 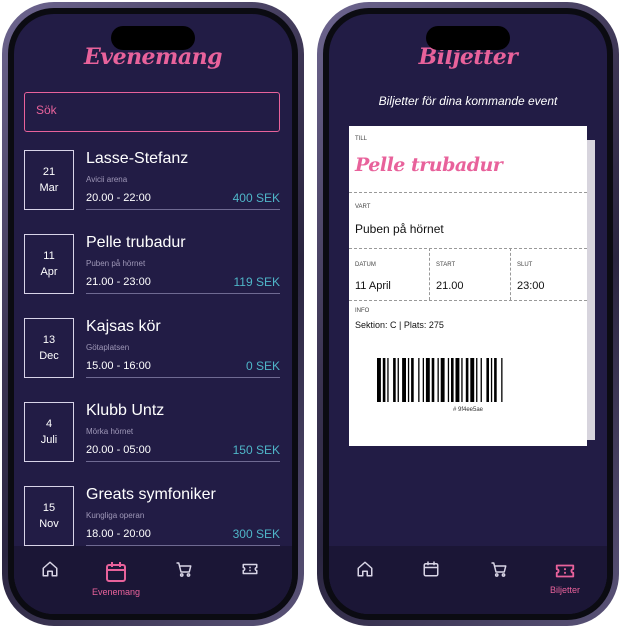 I want to click on event-price: 400 SEK, so click(x=256, y=198).